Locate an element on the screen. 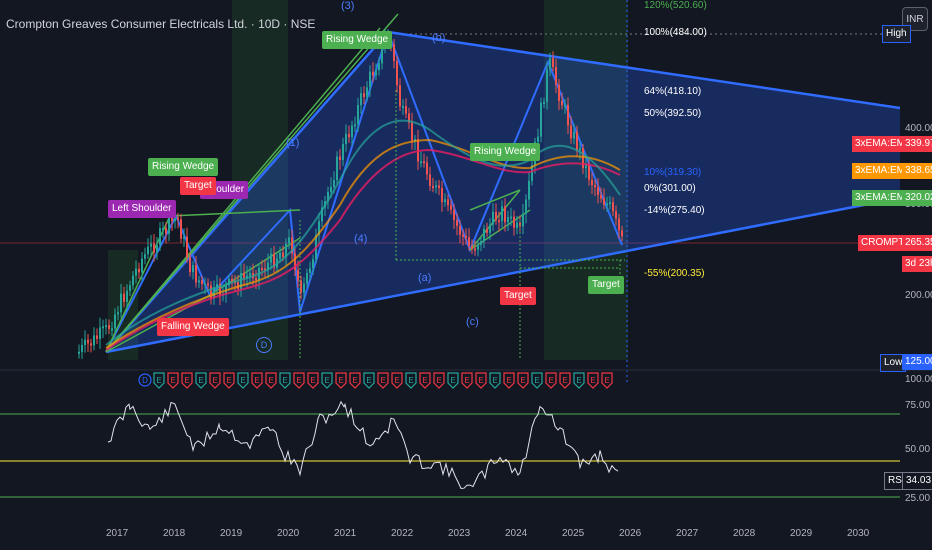 The height and width of the screenshot is (550, 932). time-tick: 2028 is located at coordinates (744, 533).